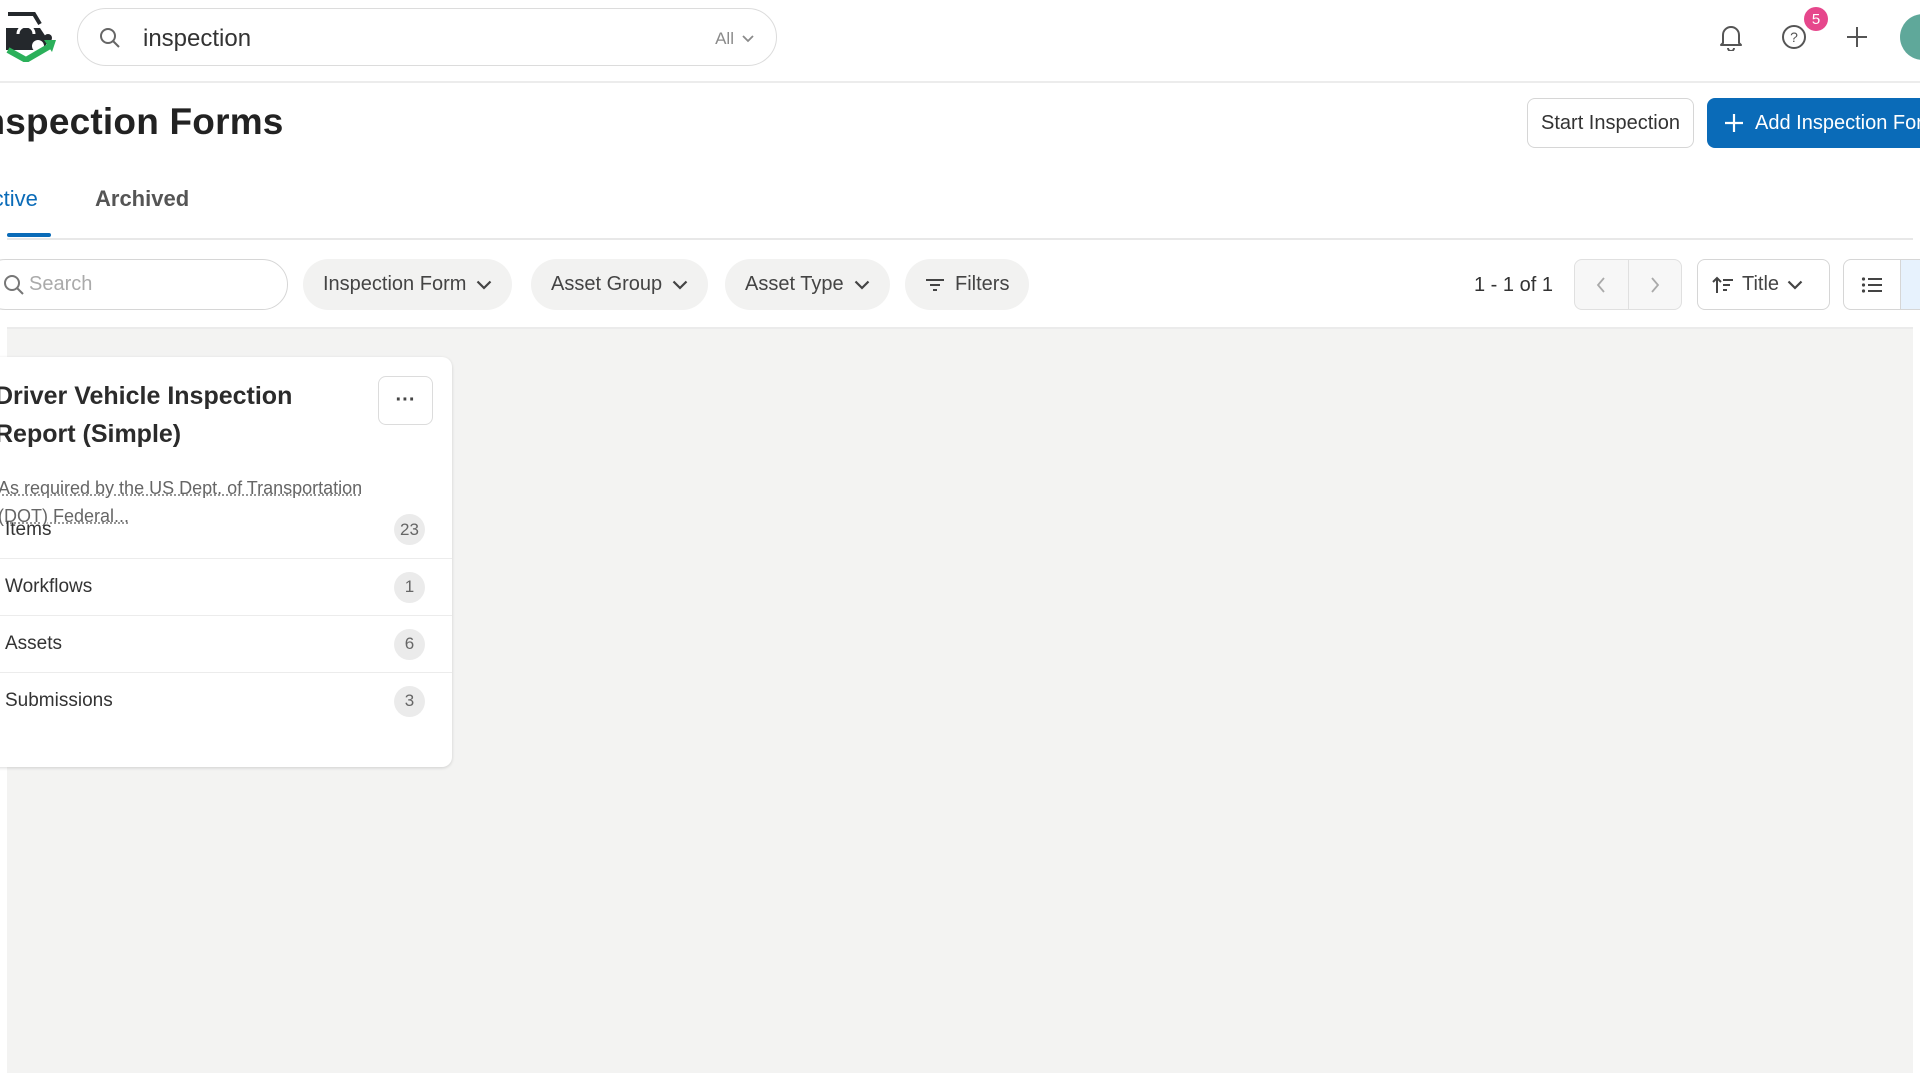 This screenshot has width=1920, height=1080. I want to click on inspection-form-filter: Inspection Form, so click(408, 284).